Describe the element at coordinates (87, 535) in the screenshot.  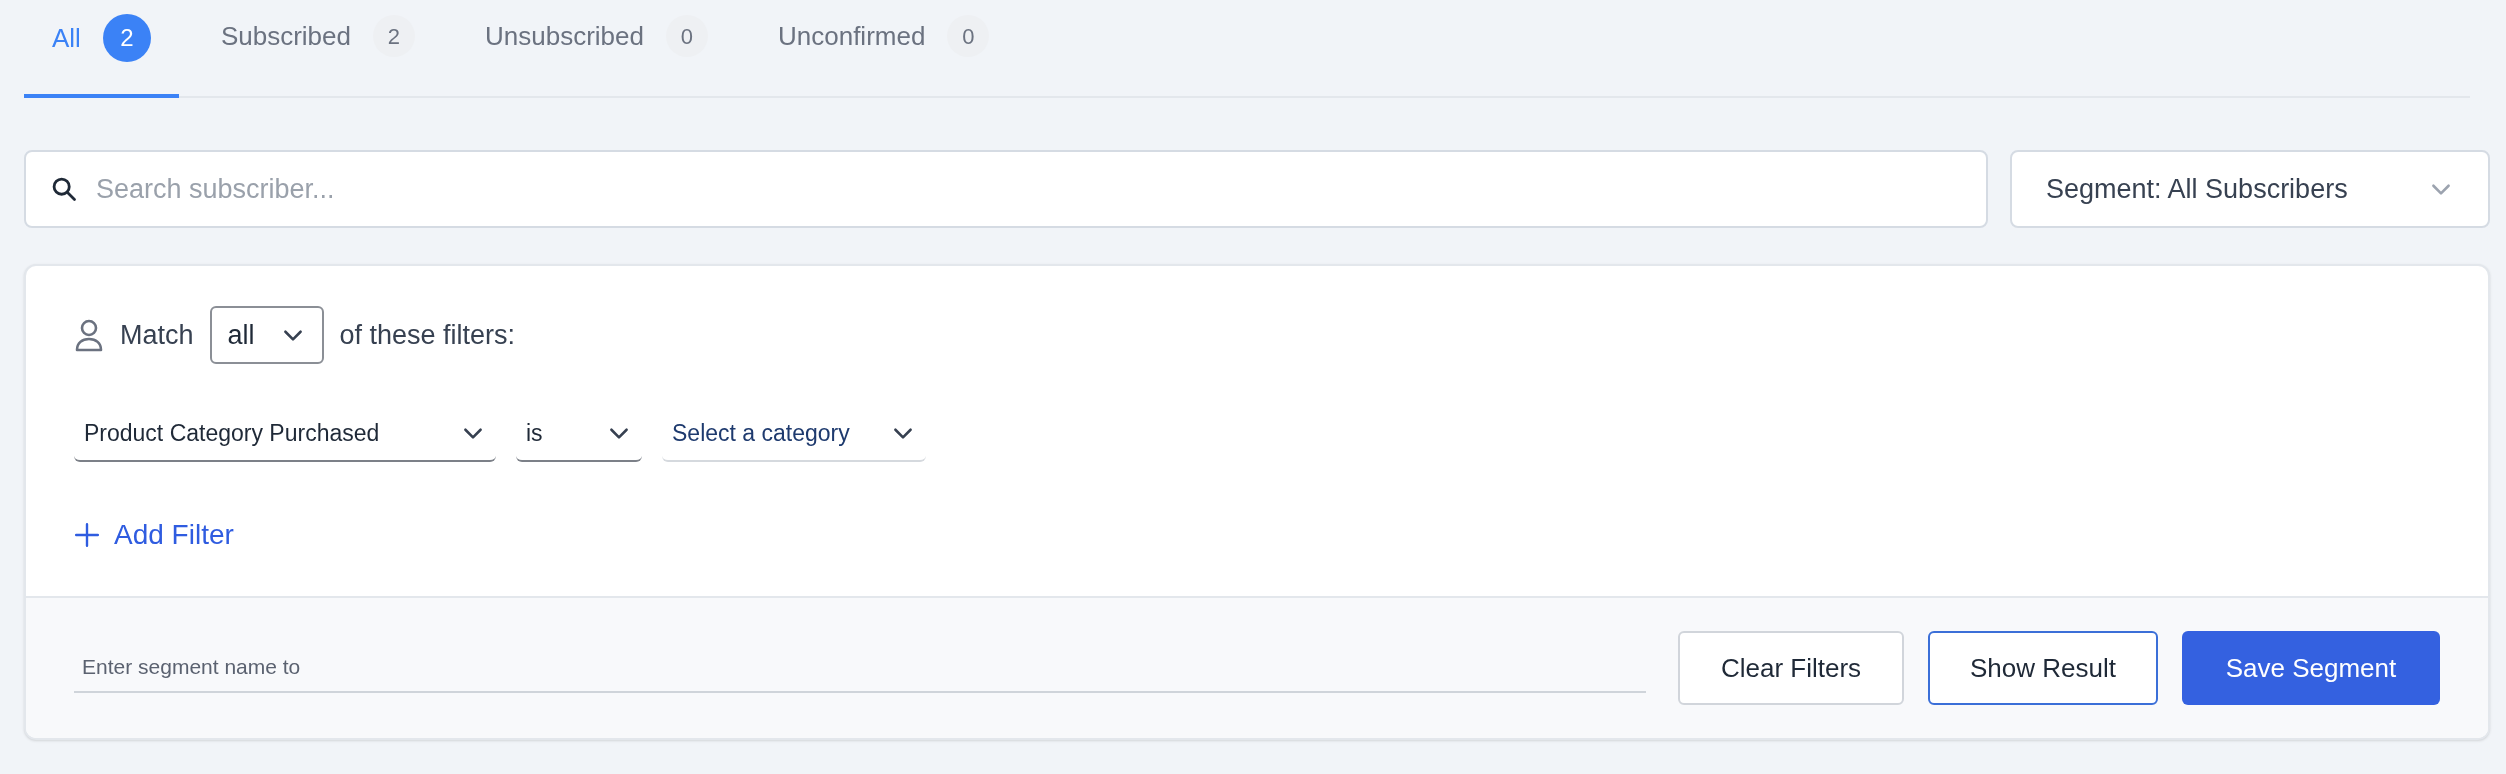
I see `plus-icon` at that location.